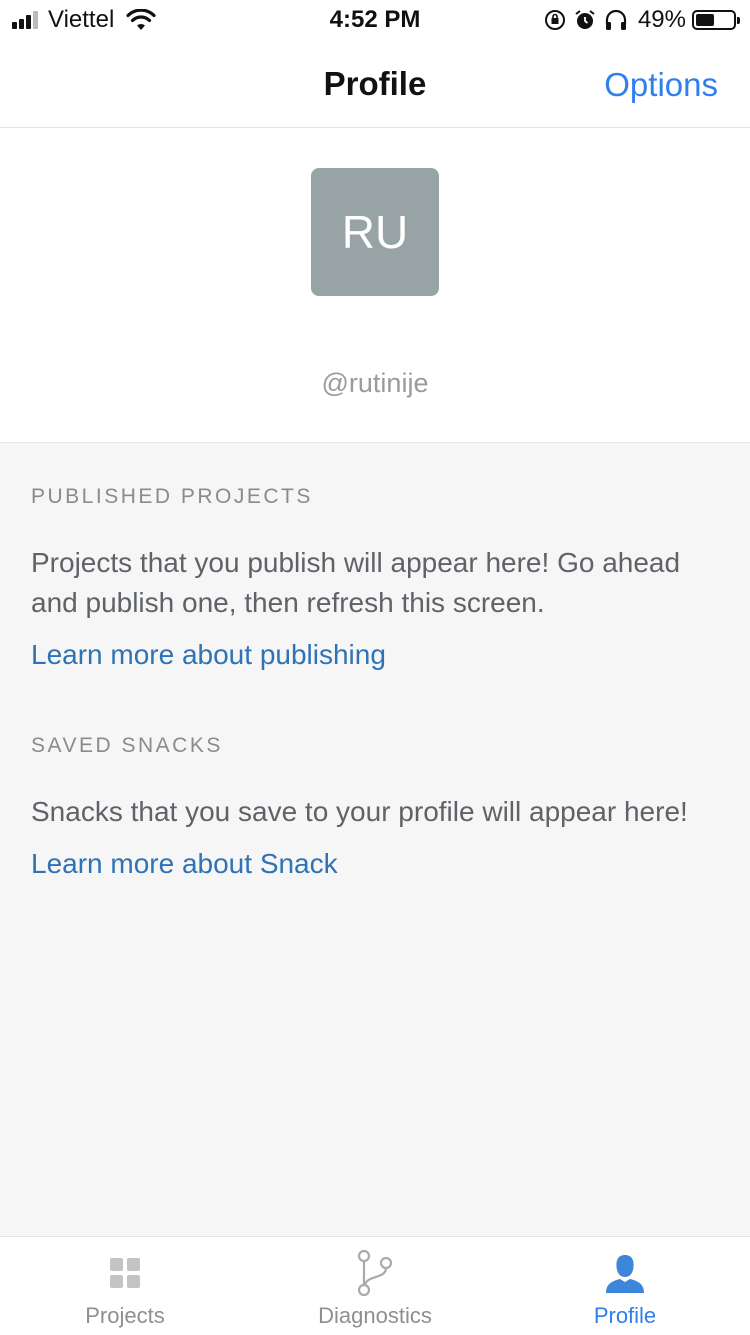  I want to click on tab-label: Profile, so click(625, 1315).